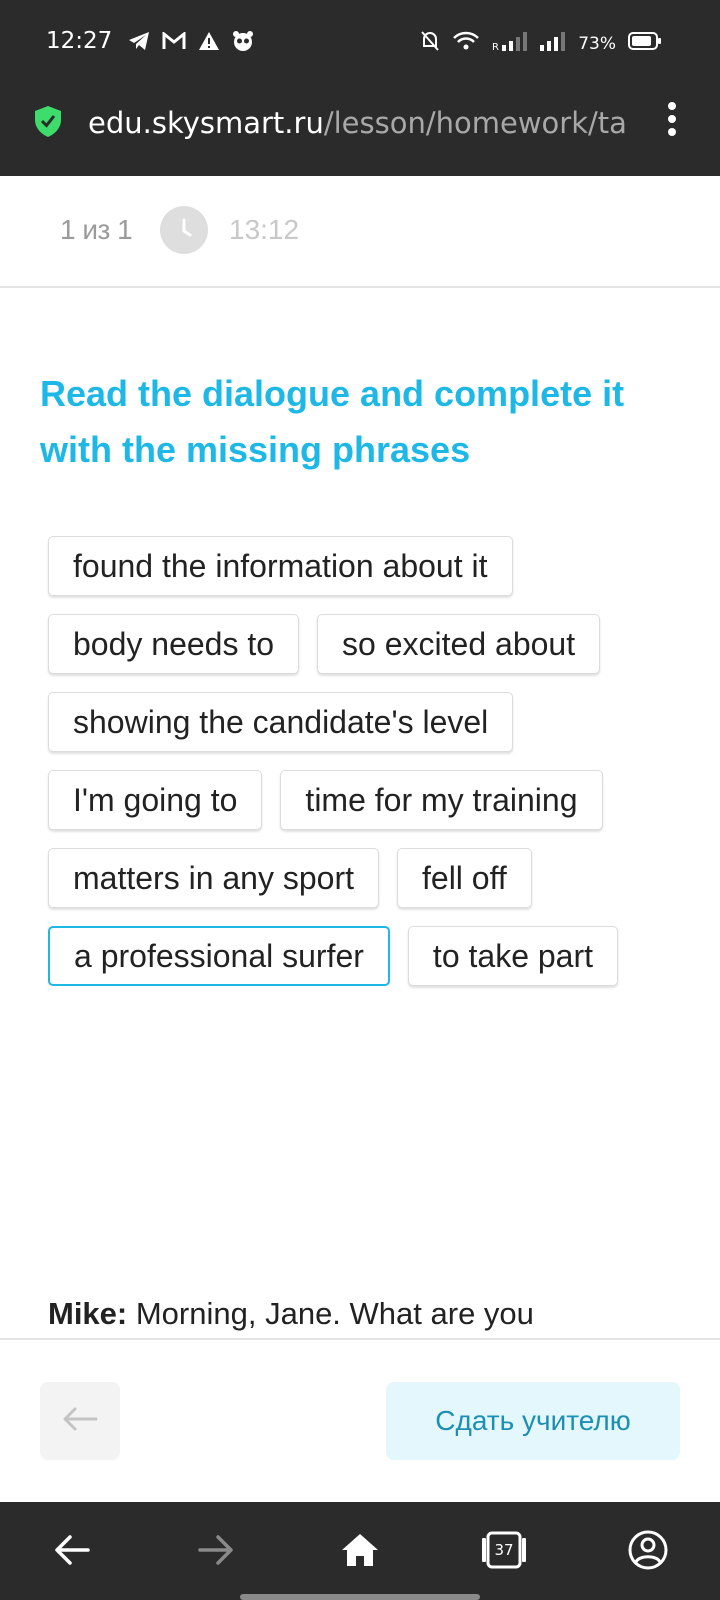  I want to click on wifi-icon, so click(466, 43).